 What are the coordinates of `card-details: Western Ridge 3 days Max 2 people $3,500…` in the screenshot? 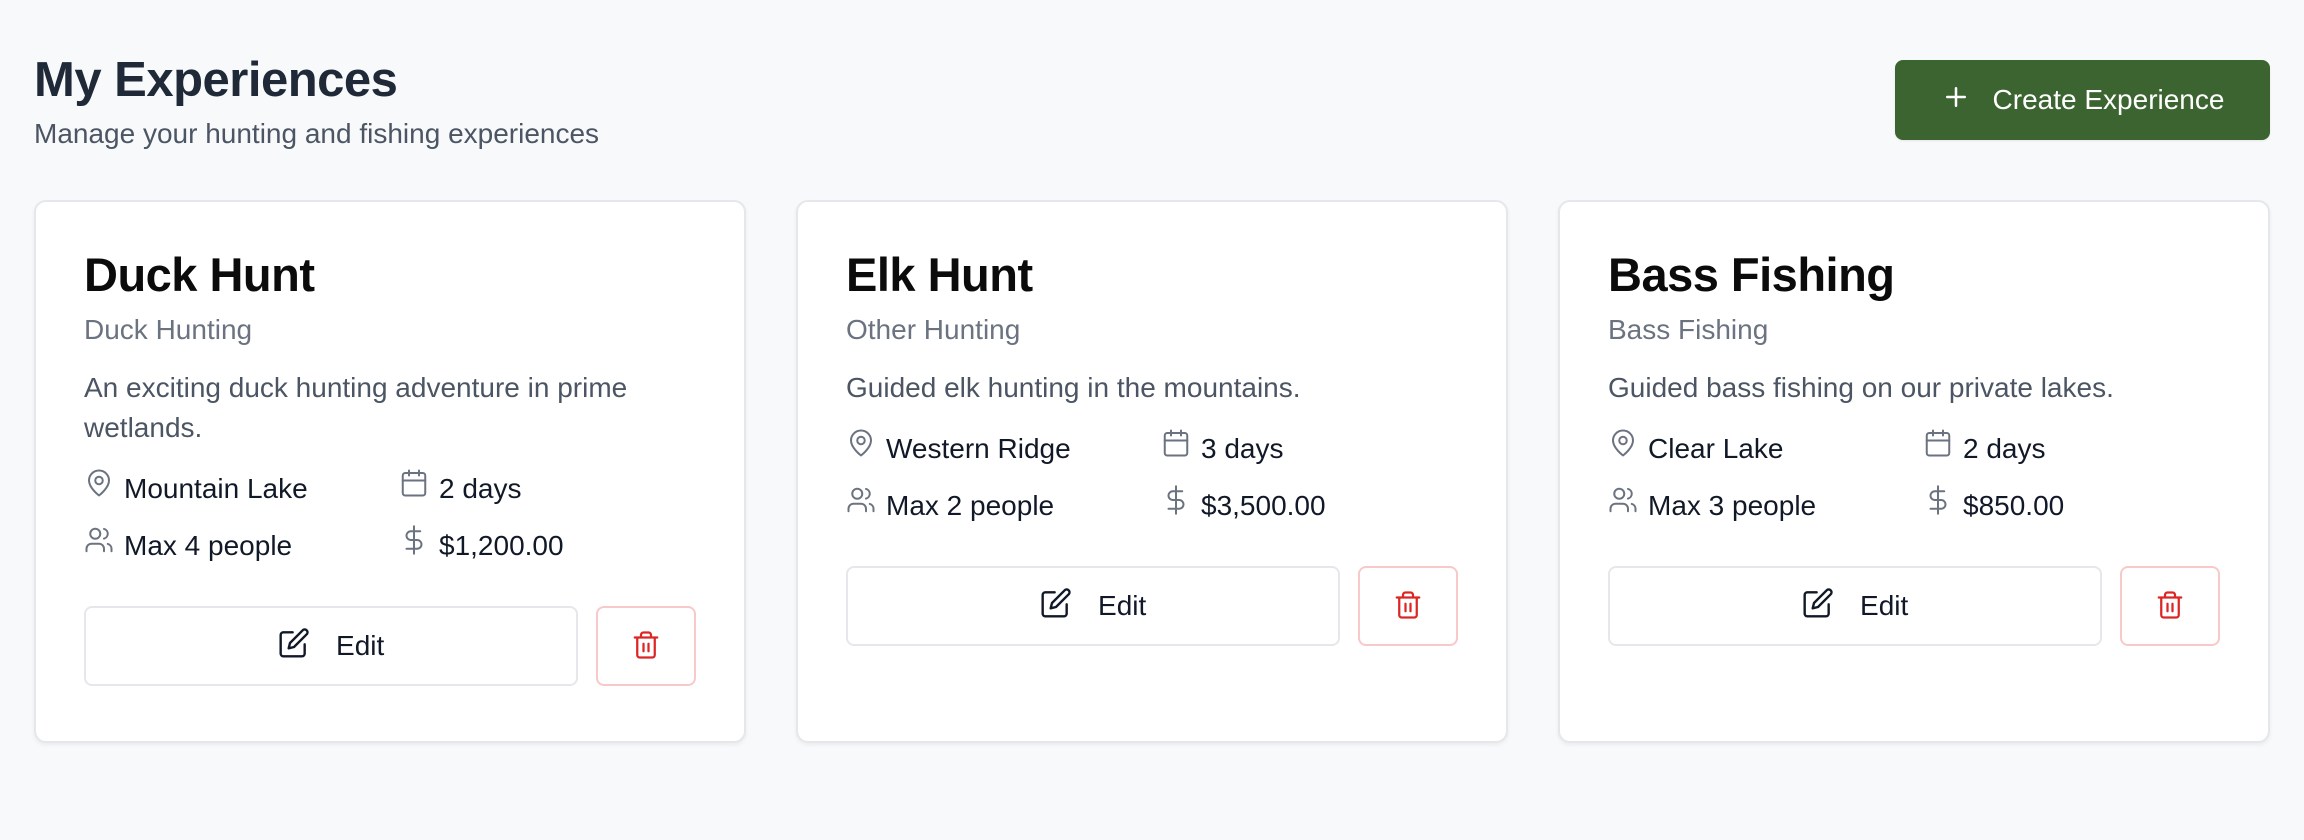 It's located at (1152, 477).